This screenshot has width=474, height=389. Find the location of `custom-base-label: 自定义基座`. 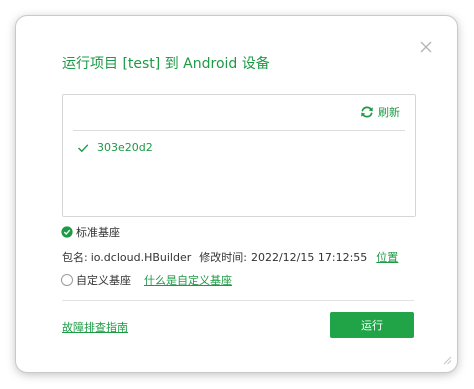

custom-base-label: 自定义基座 is located at coordinates (103, 280).